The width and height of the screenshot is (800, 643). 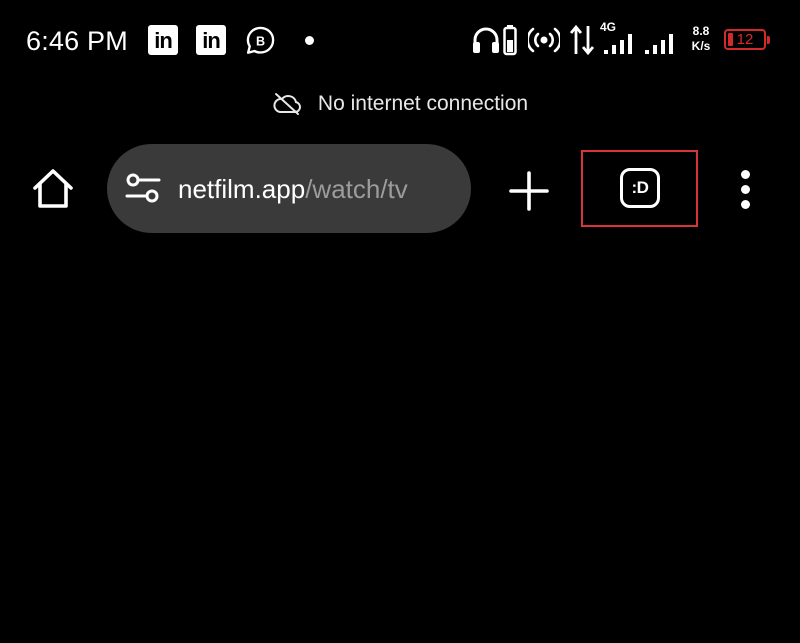 What do you see at coordinates (287, 104) in the screenshot?
I see `cloud-off-icon` at bounding box center [287, 104].